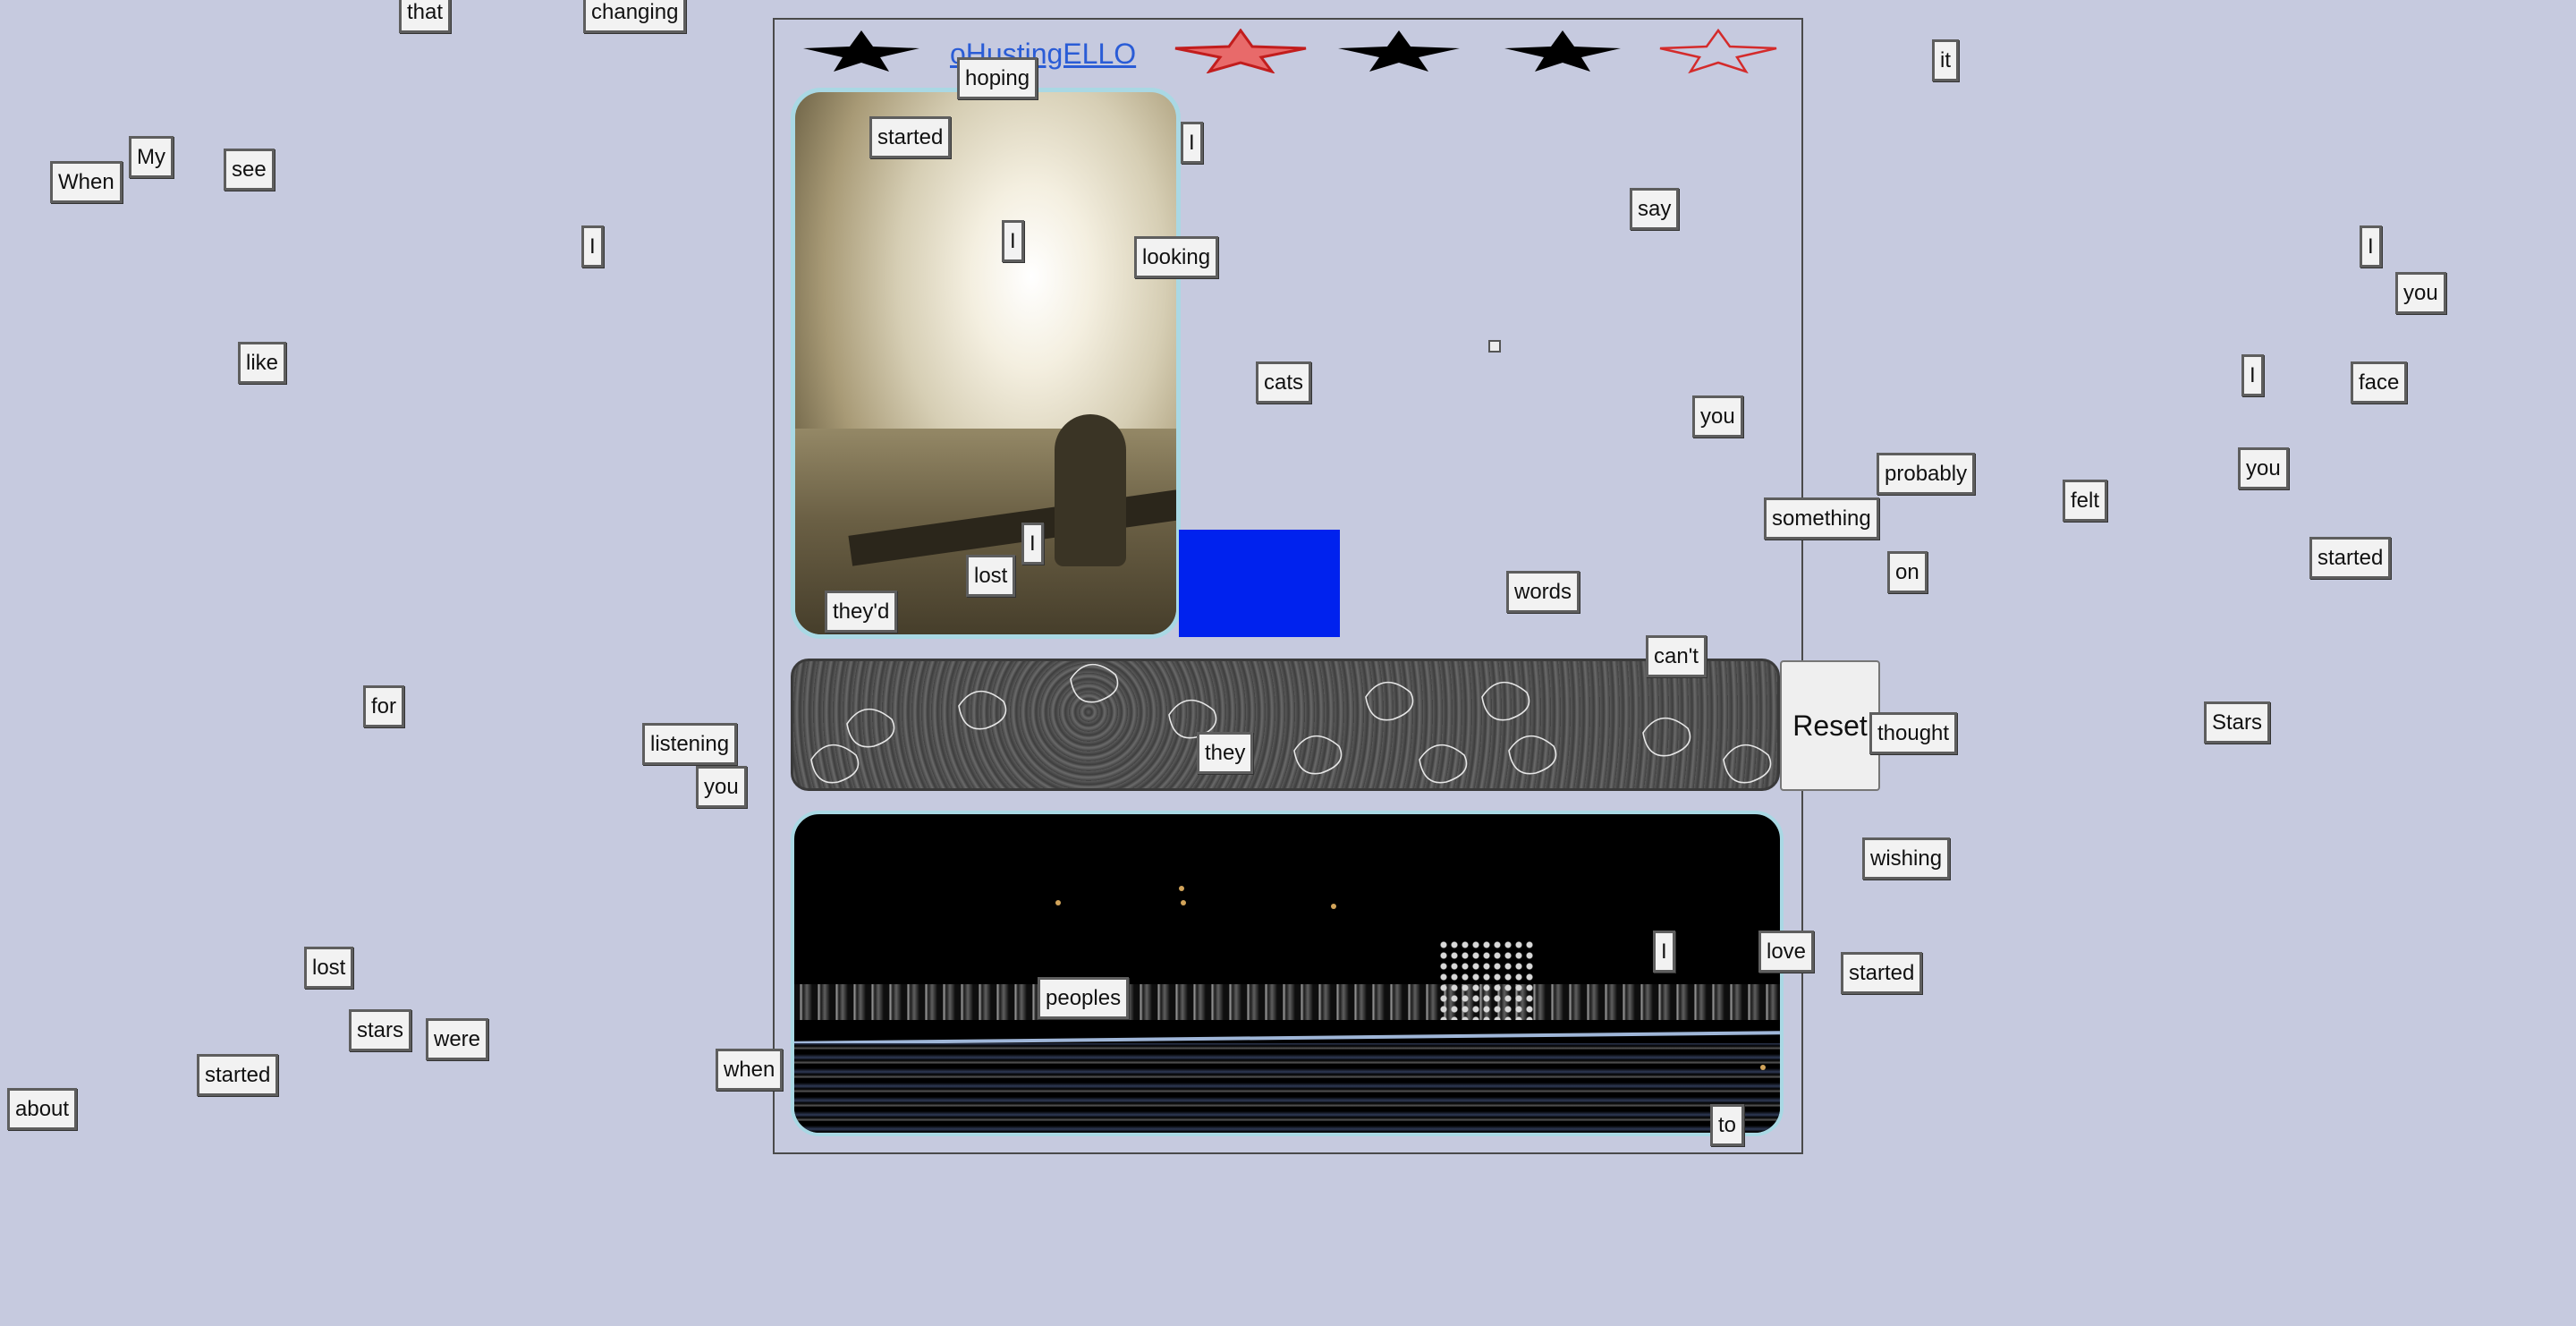 The width and height of the screenshot is (2576, 1326). Describe the element at coordinates (1225, 753) in the screenshot. I see `word-magnet: they` at that location.